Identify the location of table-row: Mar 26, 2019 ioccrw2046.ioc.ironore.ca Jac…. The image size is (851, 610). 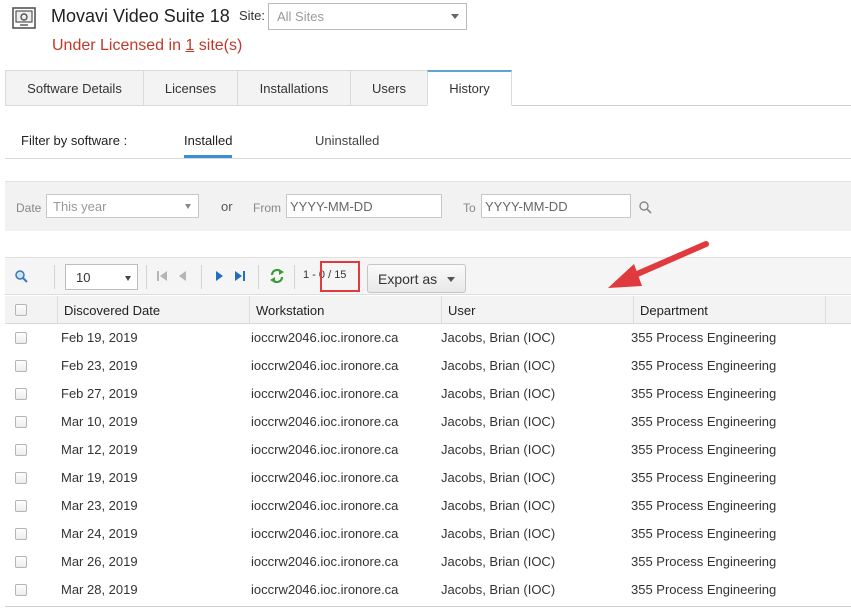
(428, 562).